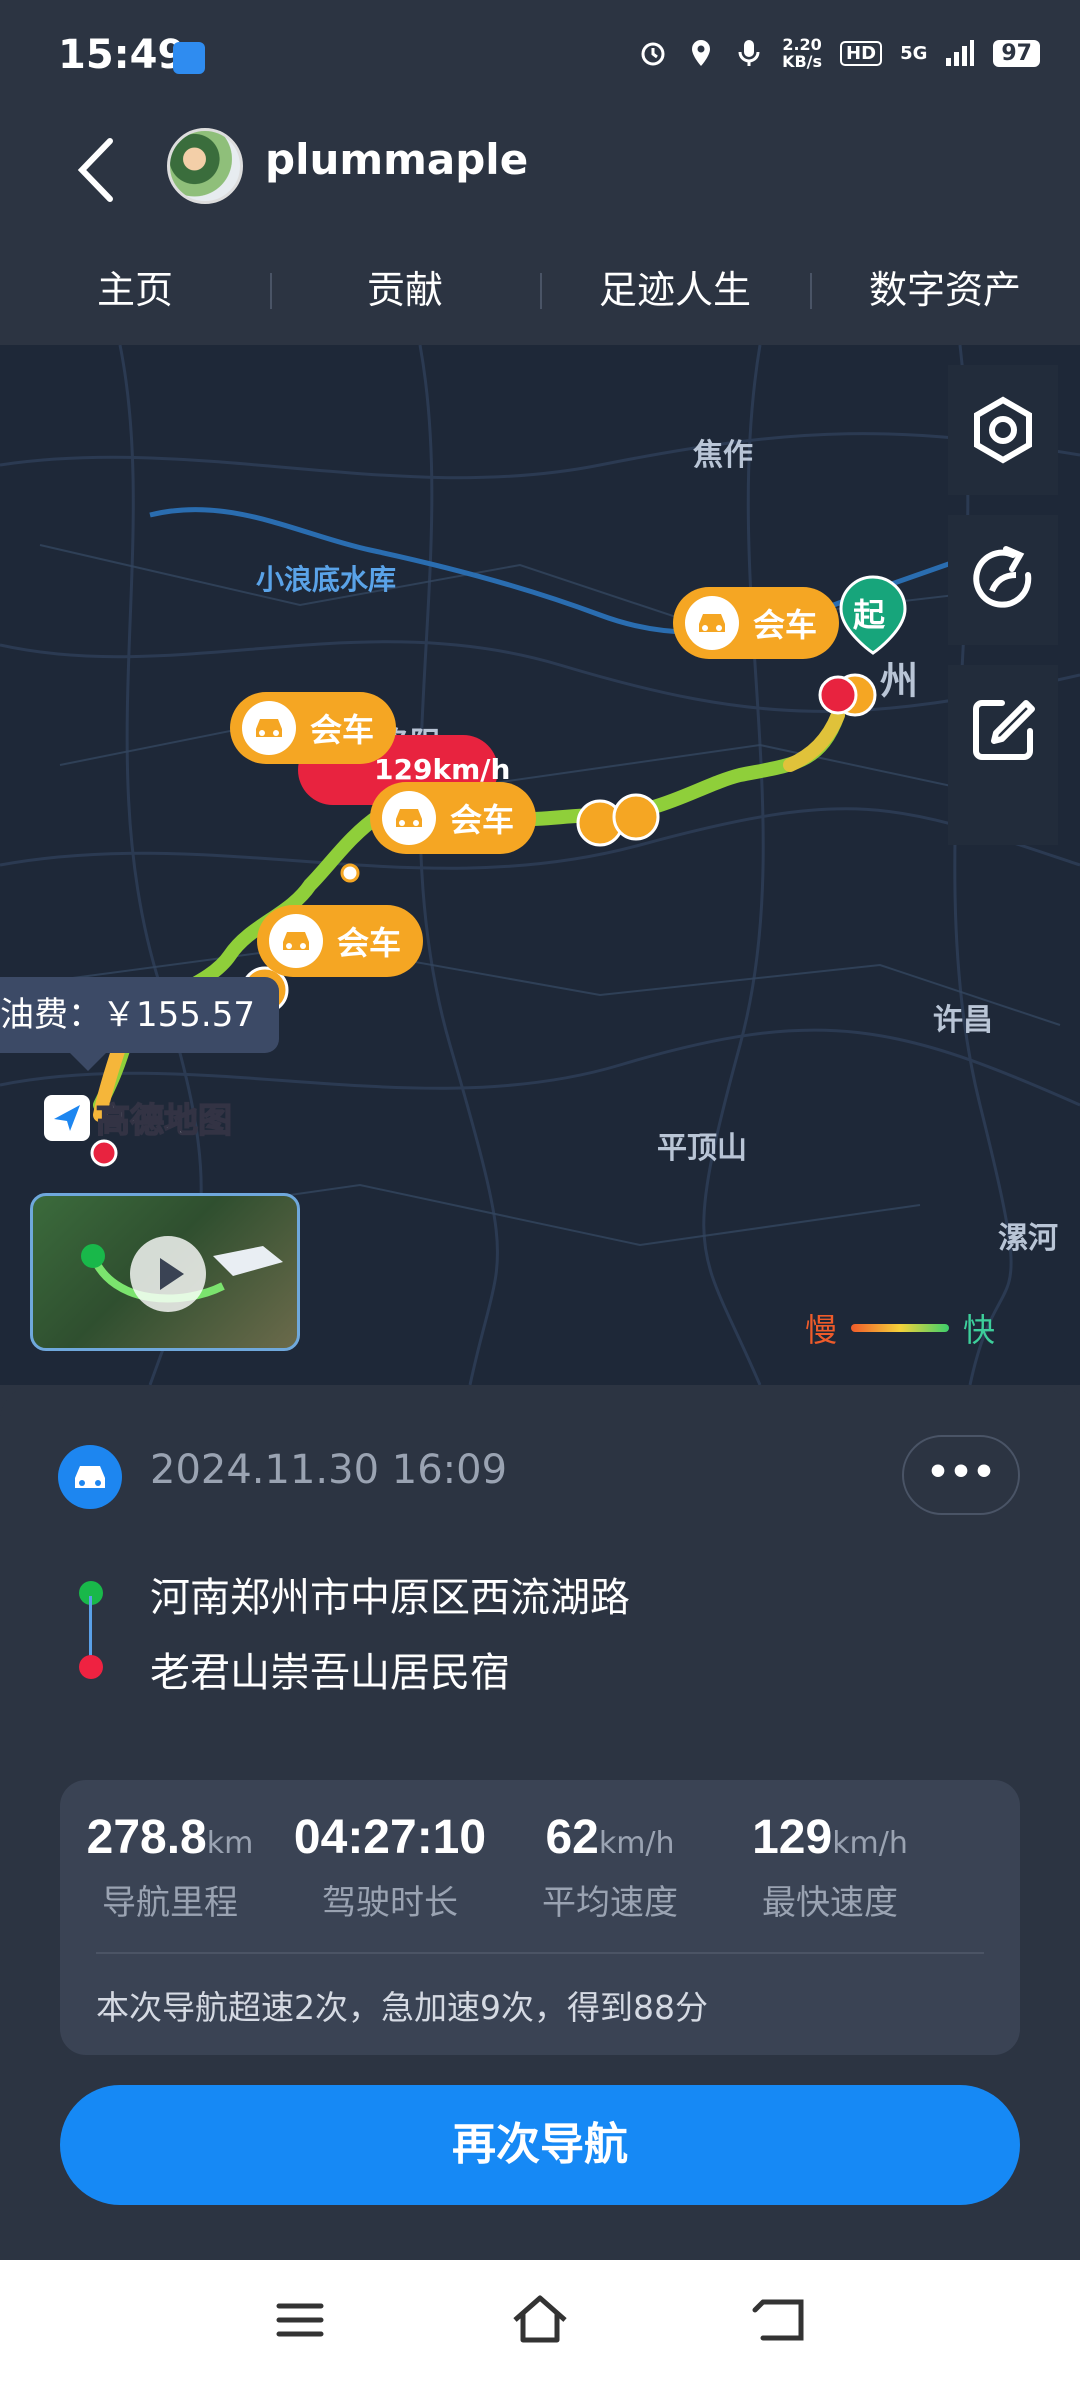  I want to click on home-icon, so click(540, 2320).